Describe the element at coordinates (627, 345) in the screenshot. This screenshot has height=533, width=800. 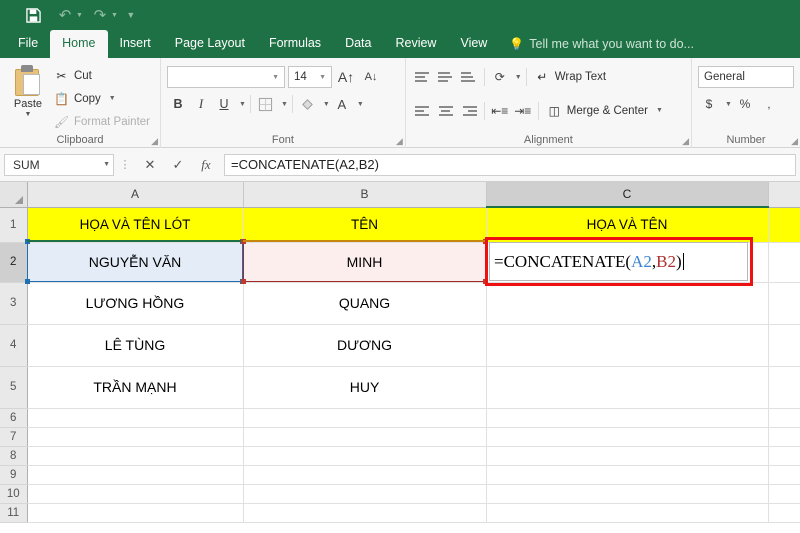
I see `cell-c4` at that location.